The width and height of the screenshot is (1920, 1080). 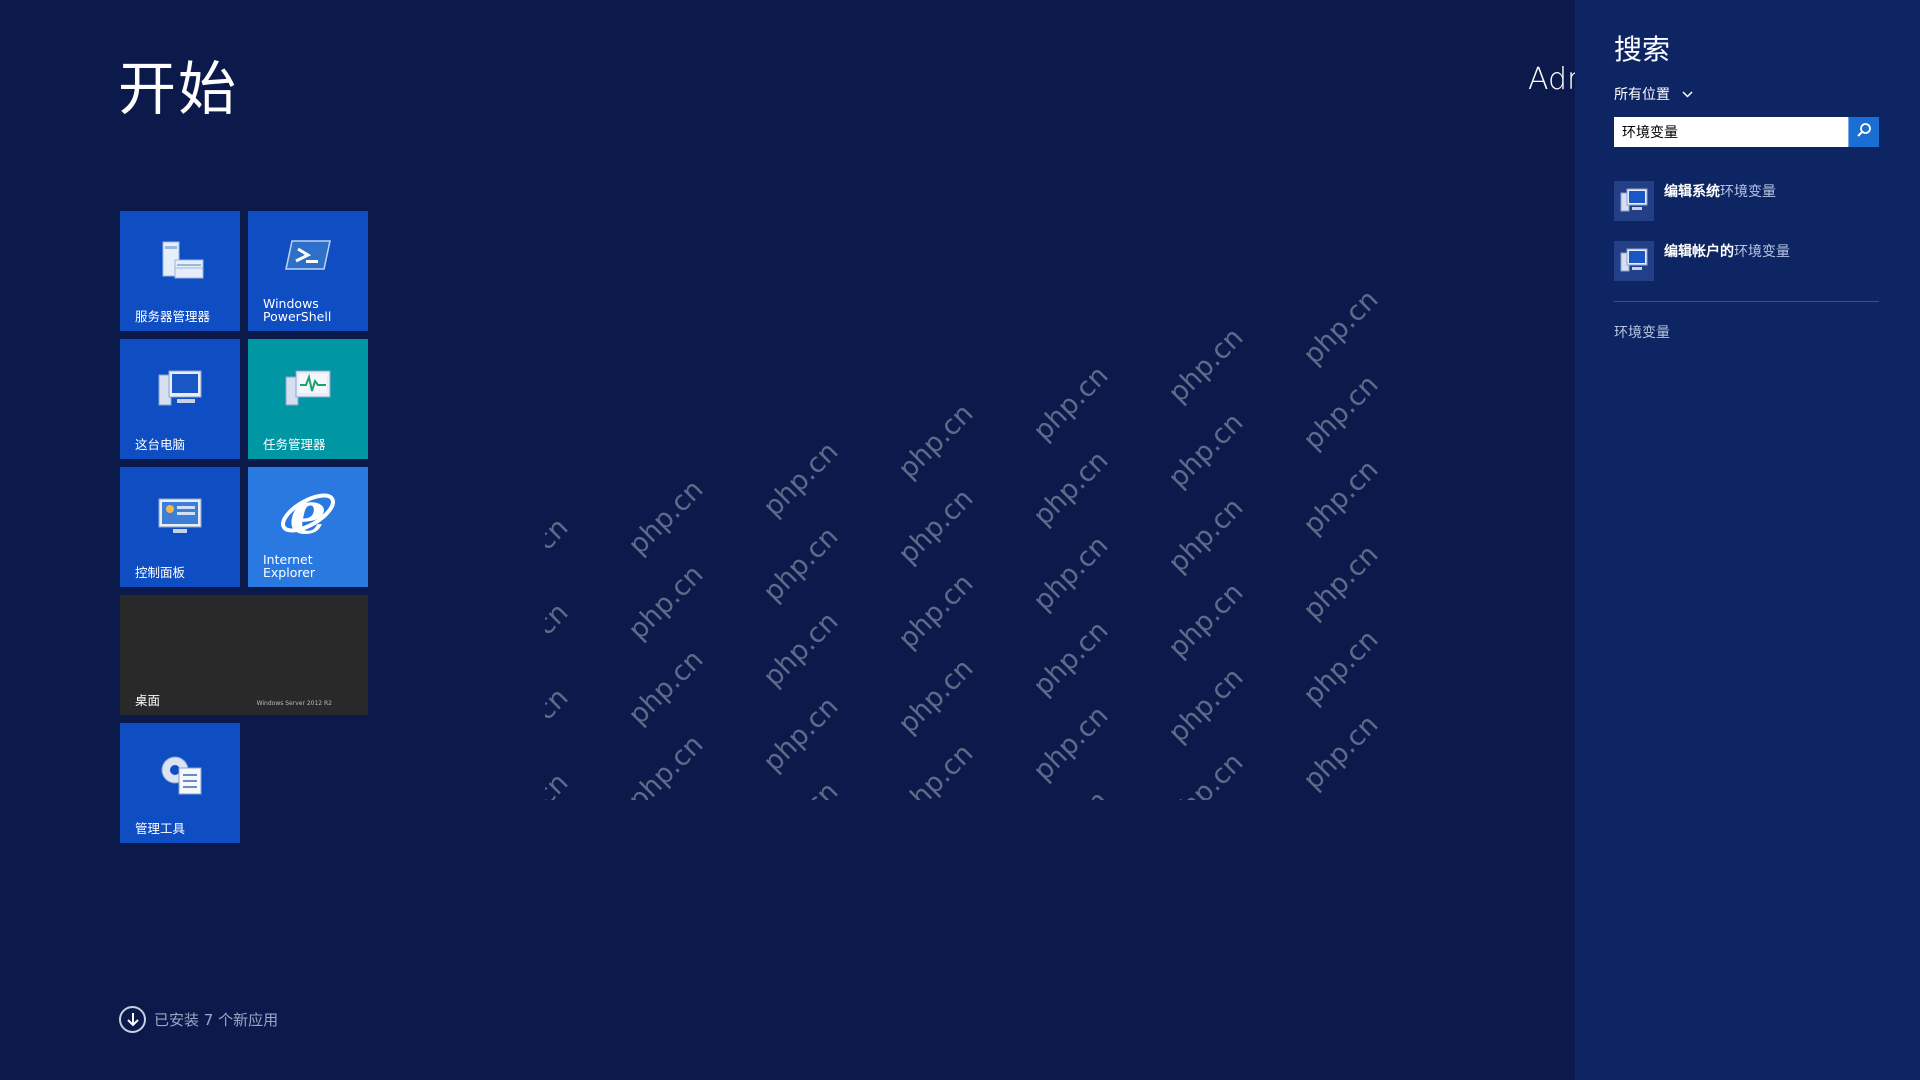 What do you see at coordinates (173, 316) in the screenshot?
I see `tile-label: 服务器管理器` at bounding box center [173, 316].